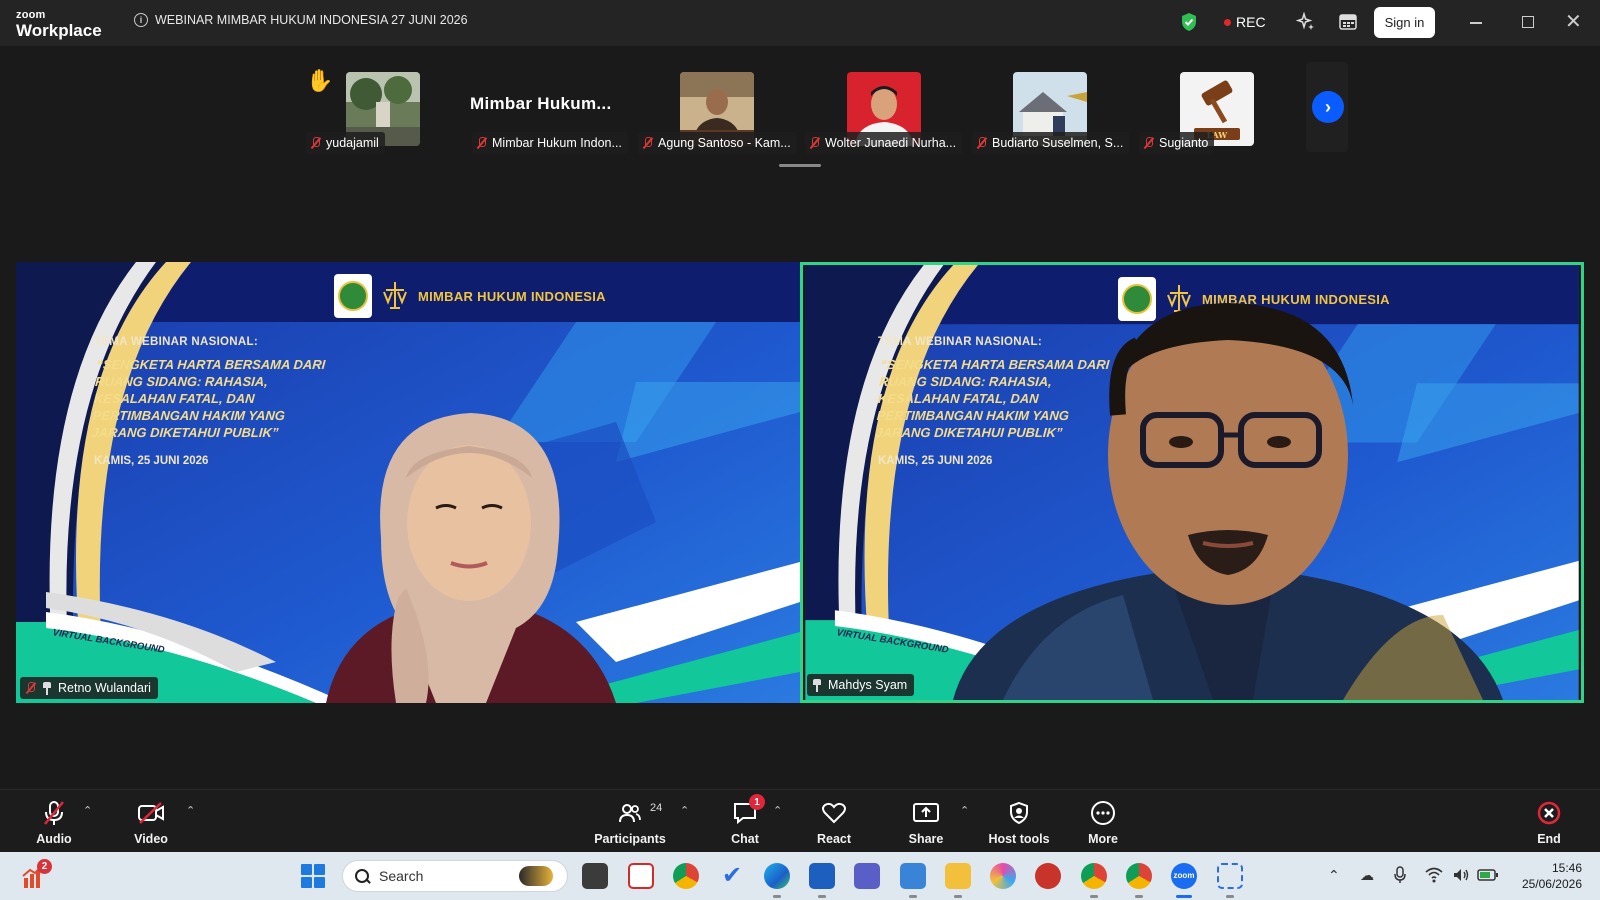  I want to click on audio-options-chevron-icon: ⌃, so click(87, 810).